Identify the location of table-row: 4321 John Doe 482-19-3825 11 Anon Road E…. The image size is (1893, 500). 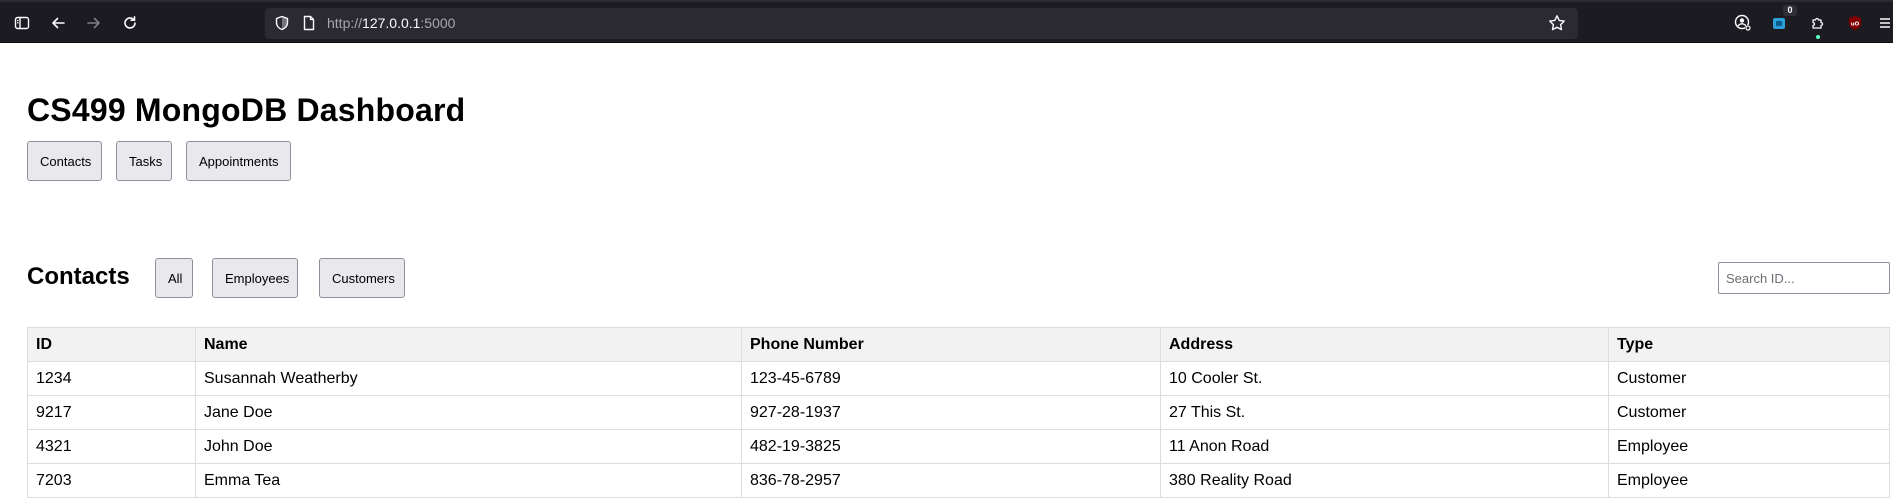
(958, 446).